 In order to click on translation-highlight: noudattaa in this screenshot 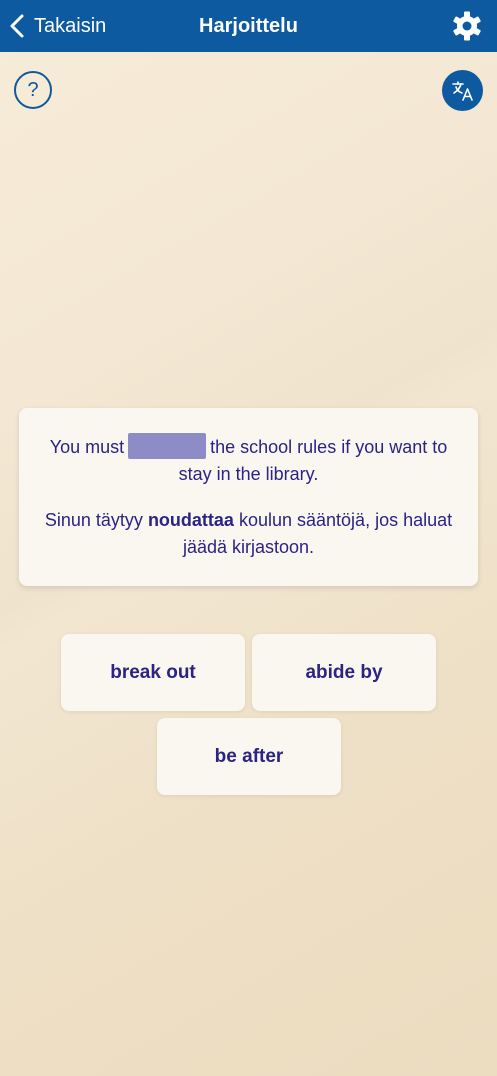, I will do `click(190, 520)`.